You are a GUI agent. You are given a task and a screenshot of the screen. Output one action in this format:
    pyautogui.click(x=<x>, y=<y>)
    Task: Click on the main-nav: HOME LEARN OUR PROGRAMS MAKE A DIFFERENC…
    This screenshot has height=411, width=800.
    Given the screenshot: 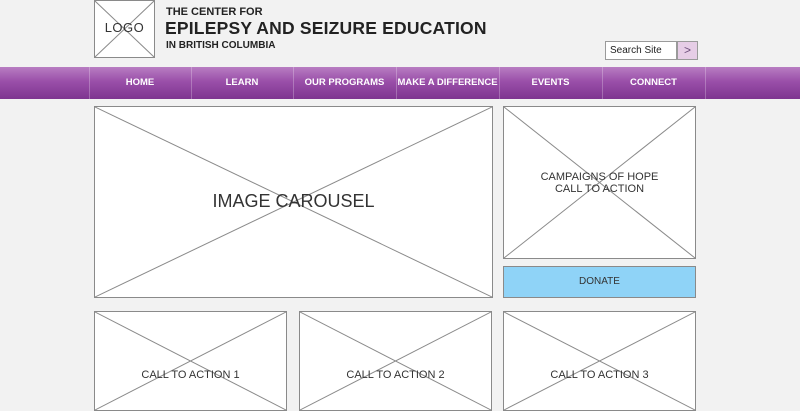 What is the action you would take?
    pyautogui.click(x=400, y=83)
    